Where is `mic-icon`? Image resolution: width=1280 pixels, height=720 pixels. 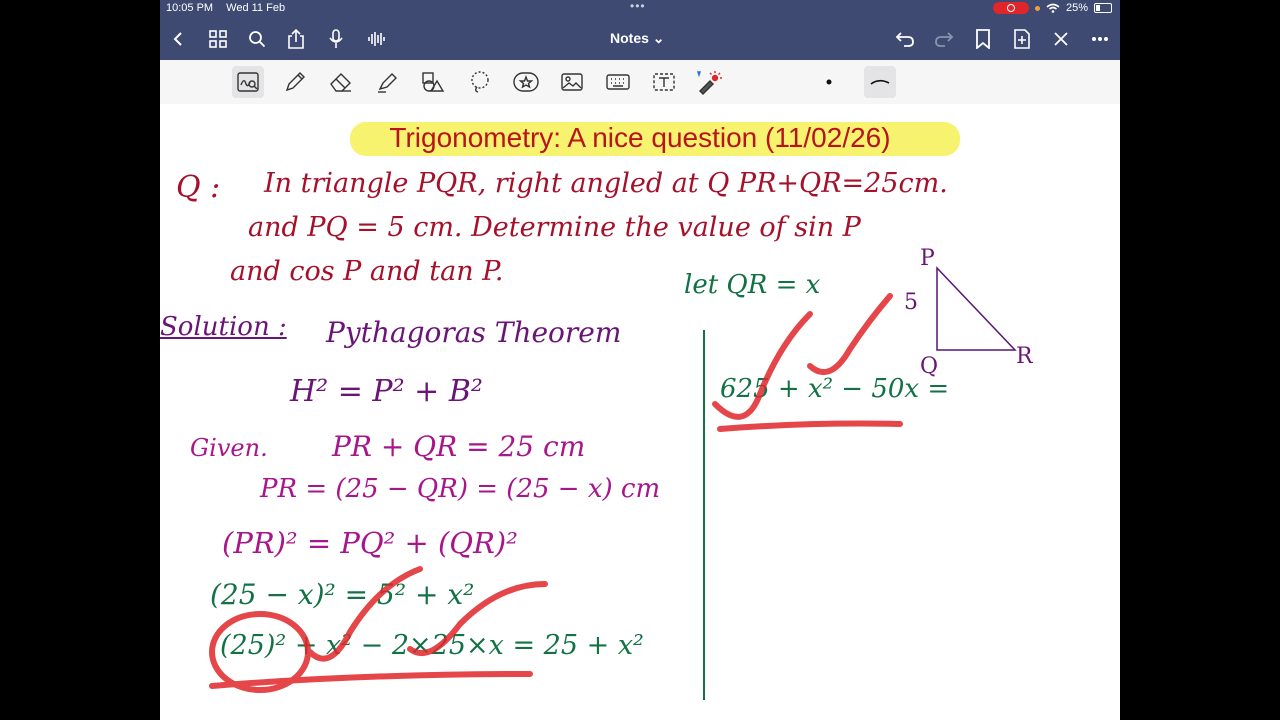
mic-icon is located at coordinates (336, 39).